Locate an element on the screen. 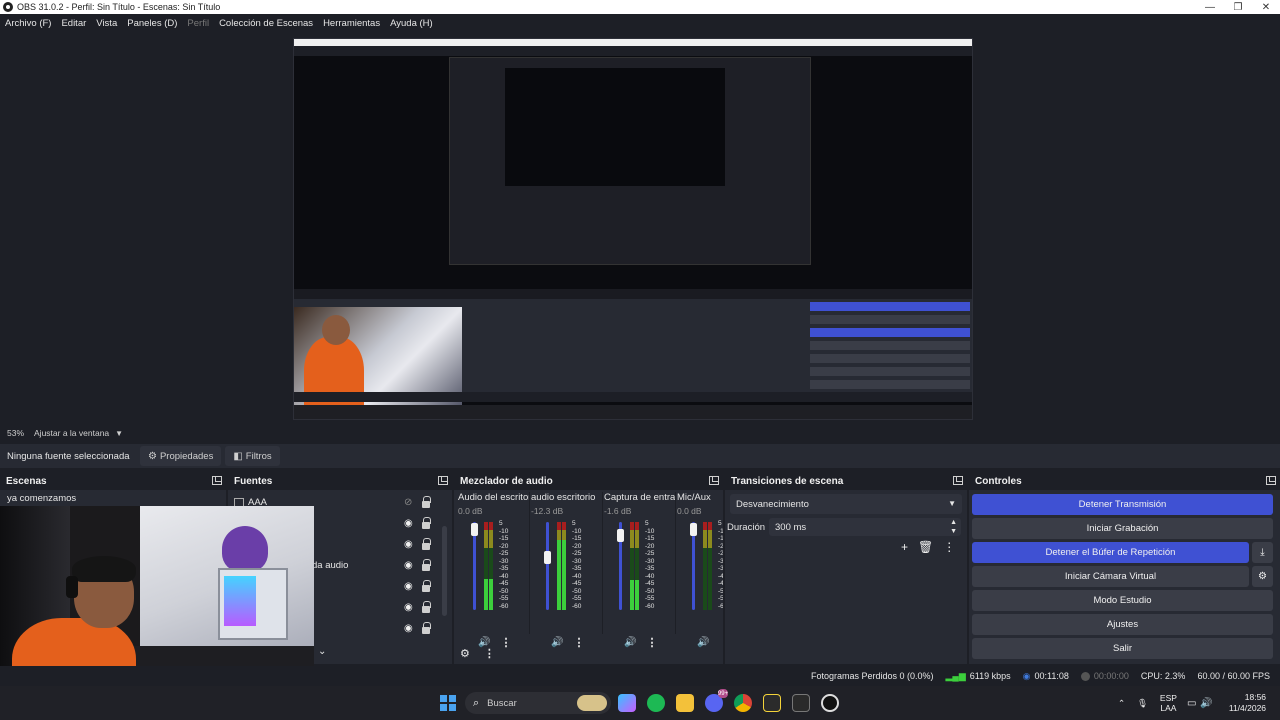  advanced-audio-gear-icon: ⚙ is located at coordinates (465, 653).